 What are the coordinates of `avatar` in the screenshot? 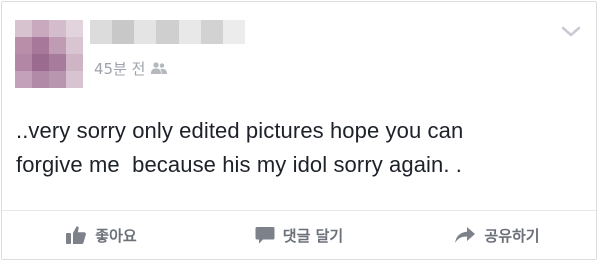 It's located at (49, 54).